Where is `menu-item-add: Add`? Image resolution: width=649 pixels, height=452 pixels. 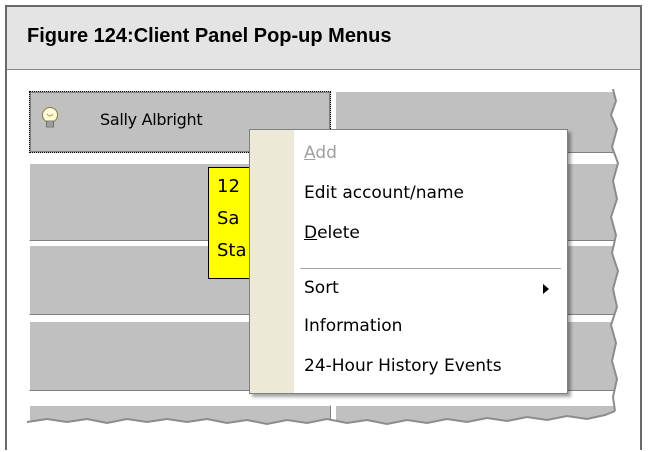 menu-item-add: Add is located at coordinates (320, 153).